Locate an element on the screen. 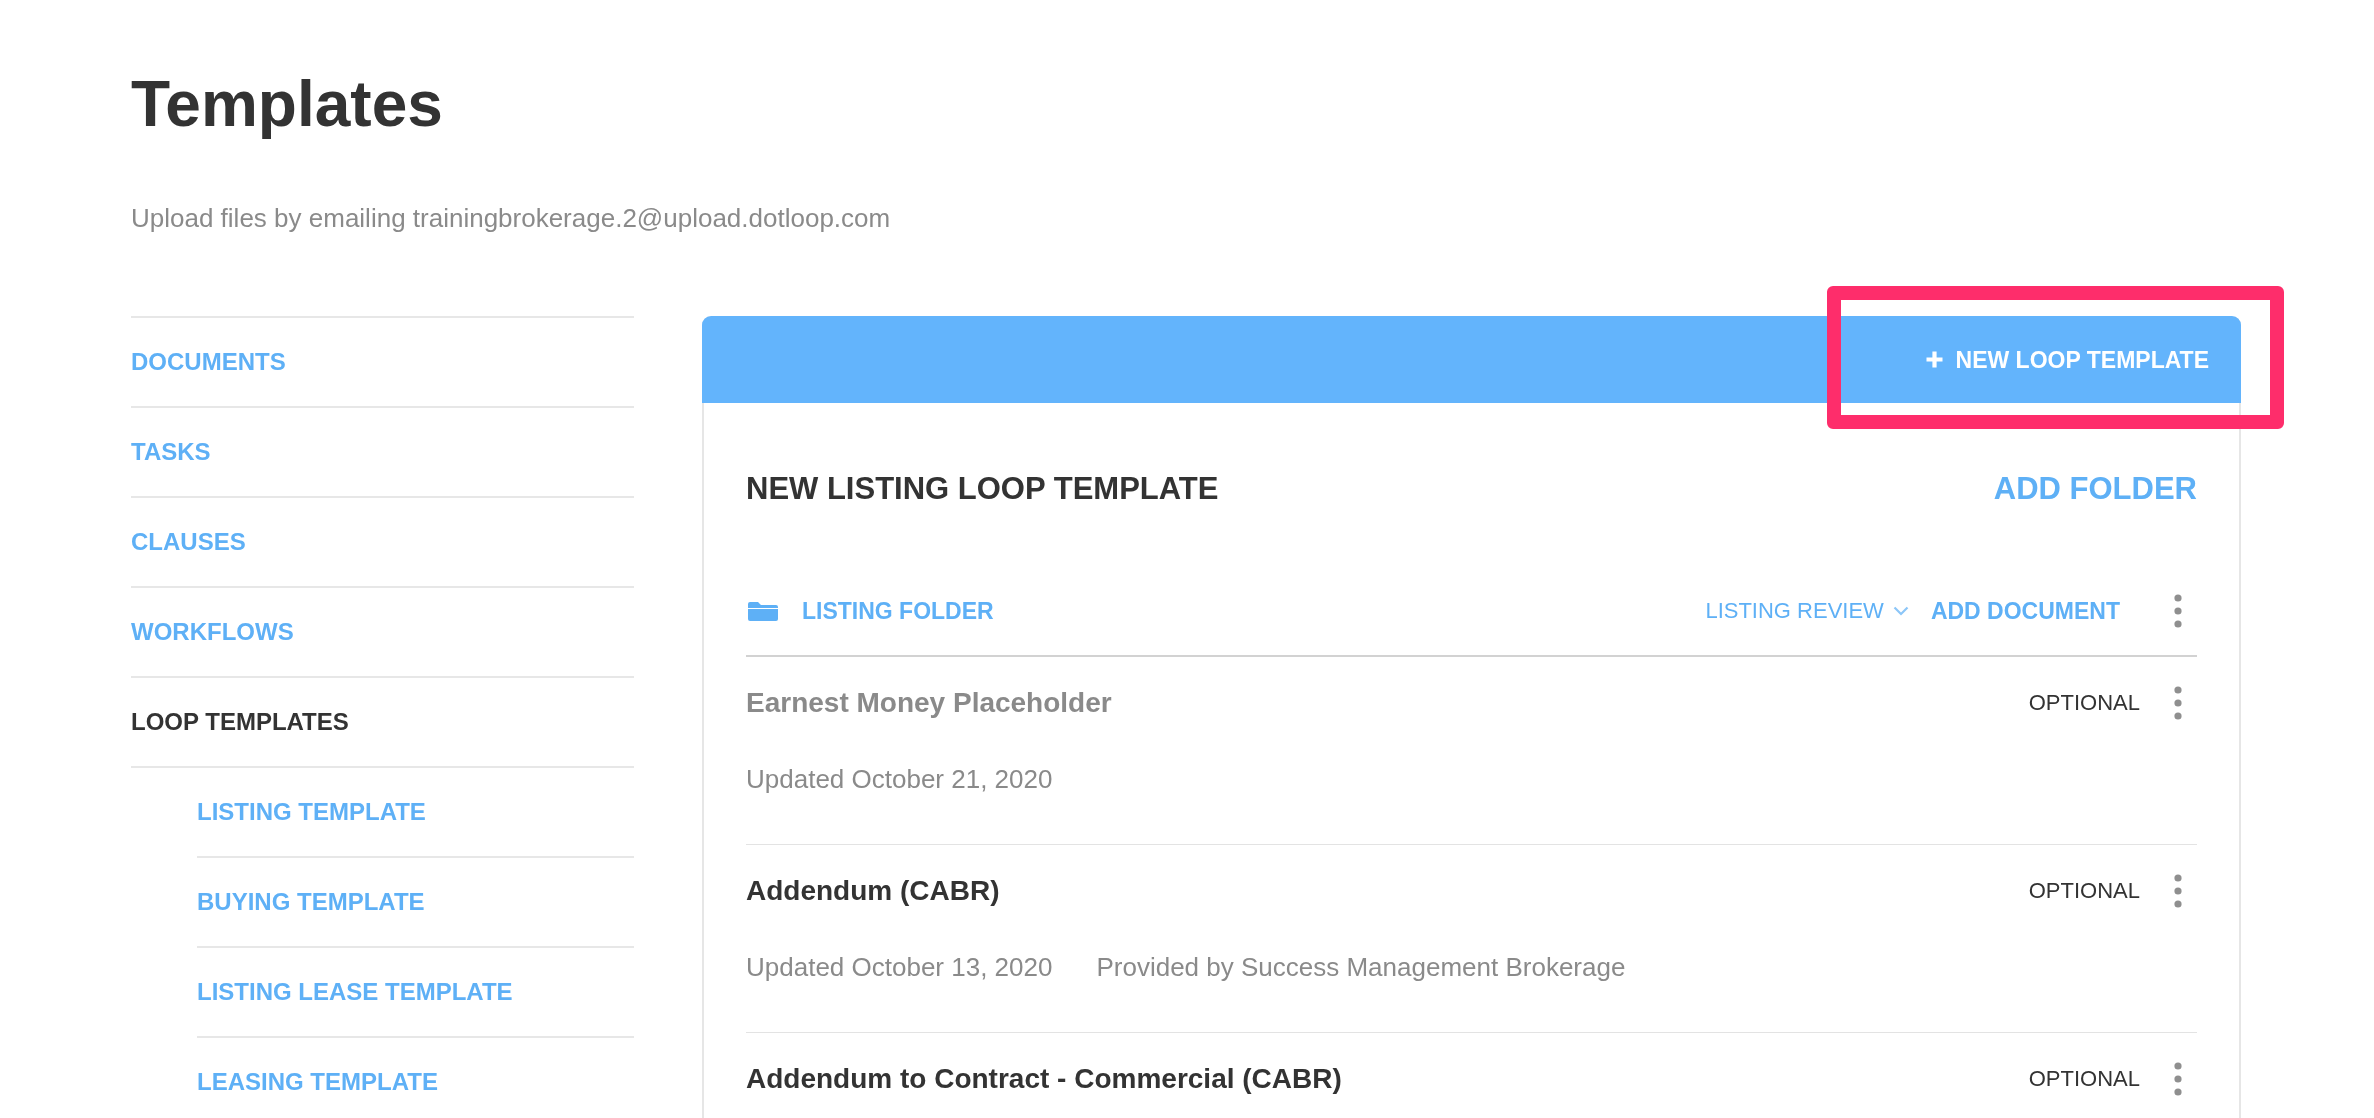  add-document-link: ADD DOCUMENT is located at coordinates (2025, 611).